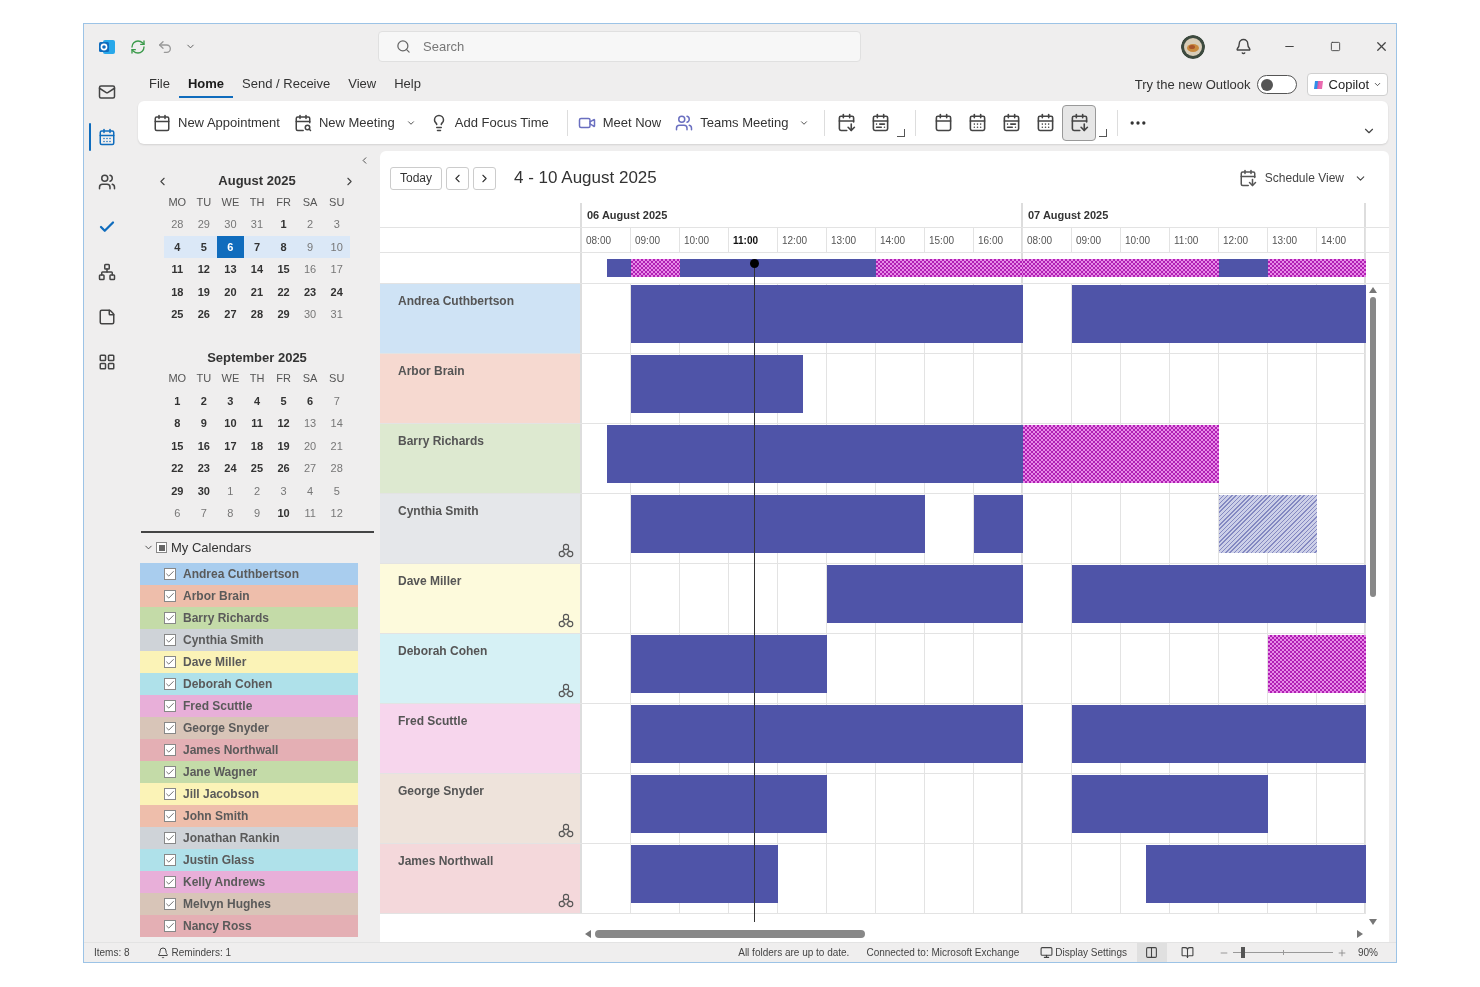 This screenshot has height=987, width=1480. What do you see at coordinates (416, 178) in the screenshot?
I see `today-button: Today` at bounding box center [416, 178].